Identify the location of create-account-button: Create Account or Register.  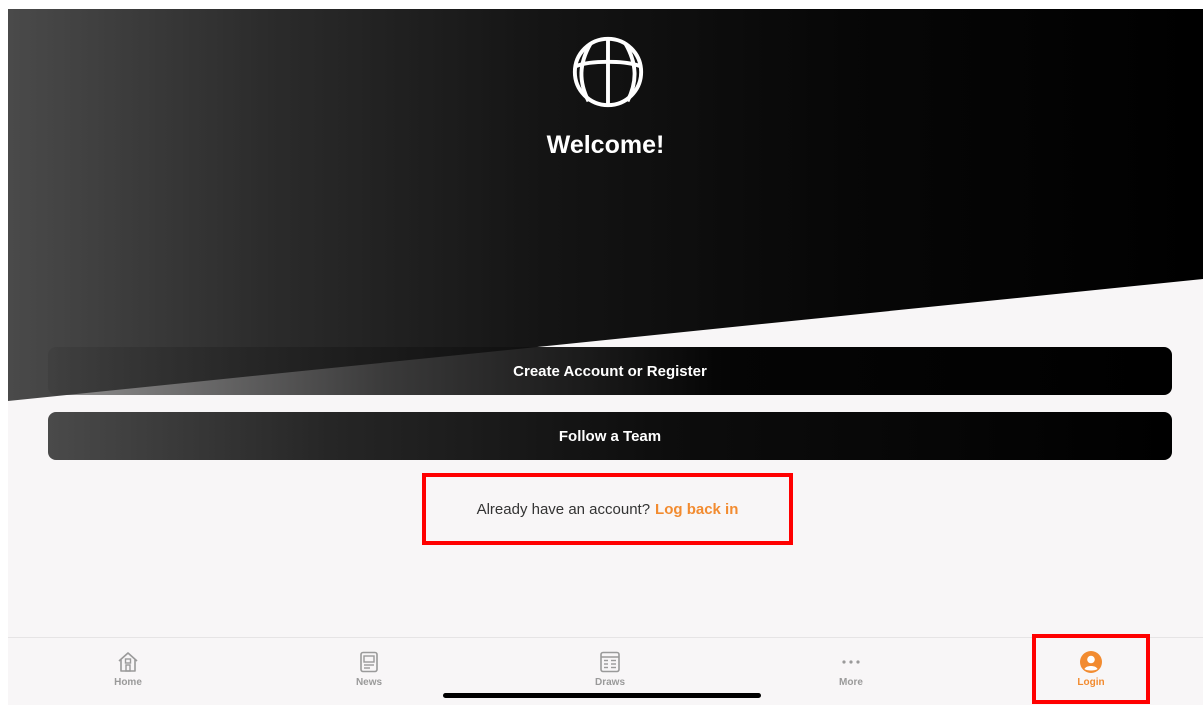
(610, 371).